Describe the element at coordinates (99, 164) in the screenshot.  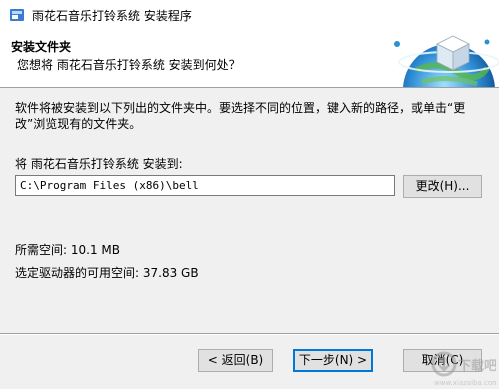
I see `destination-label: 将 雨花石音乐打铃系统 安装到:` at that location.